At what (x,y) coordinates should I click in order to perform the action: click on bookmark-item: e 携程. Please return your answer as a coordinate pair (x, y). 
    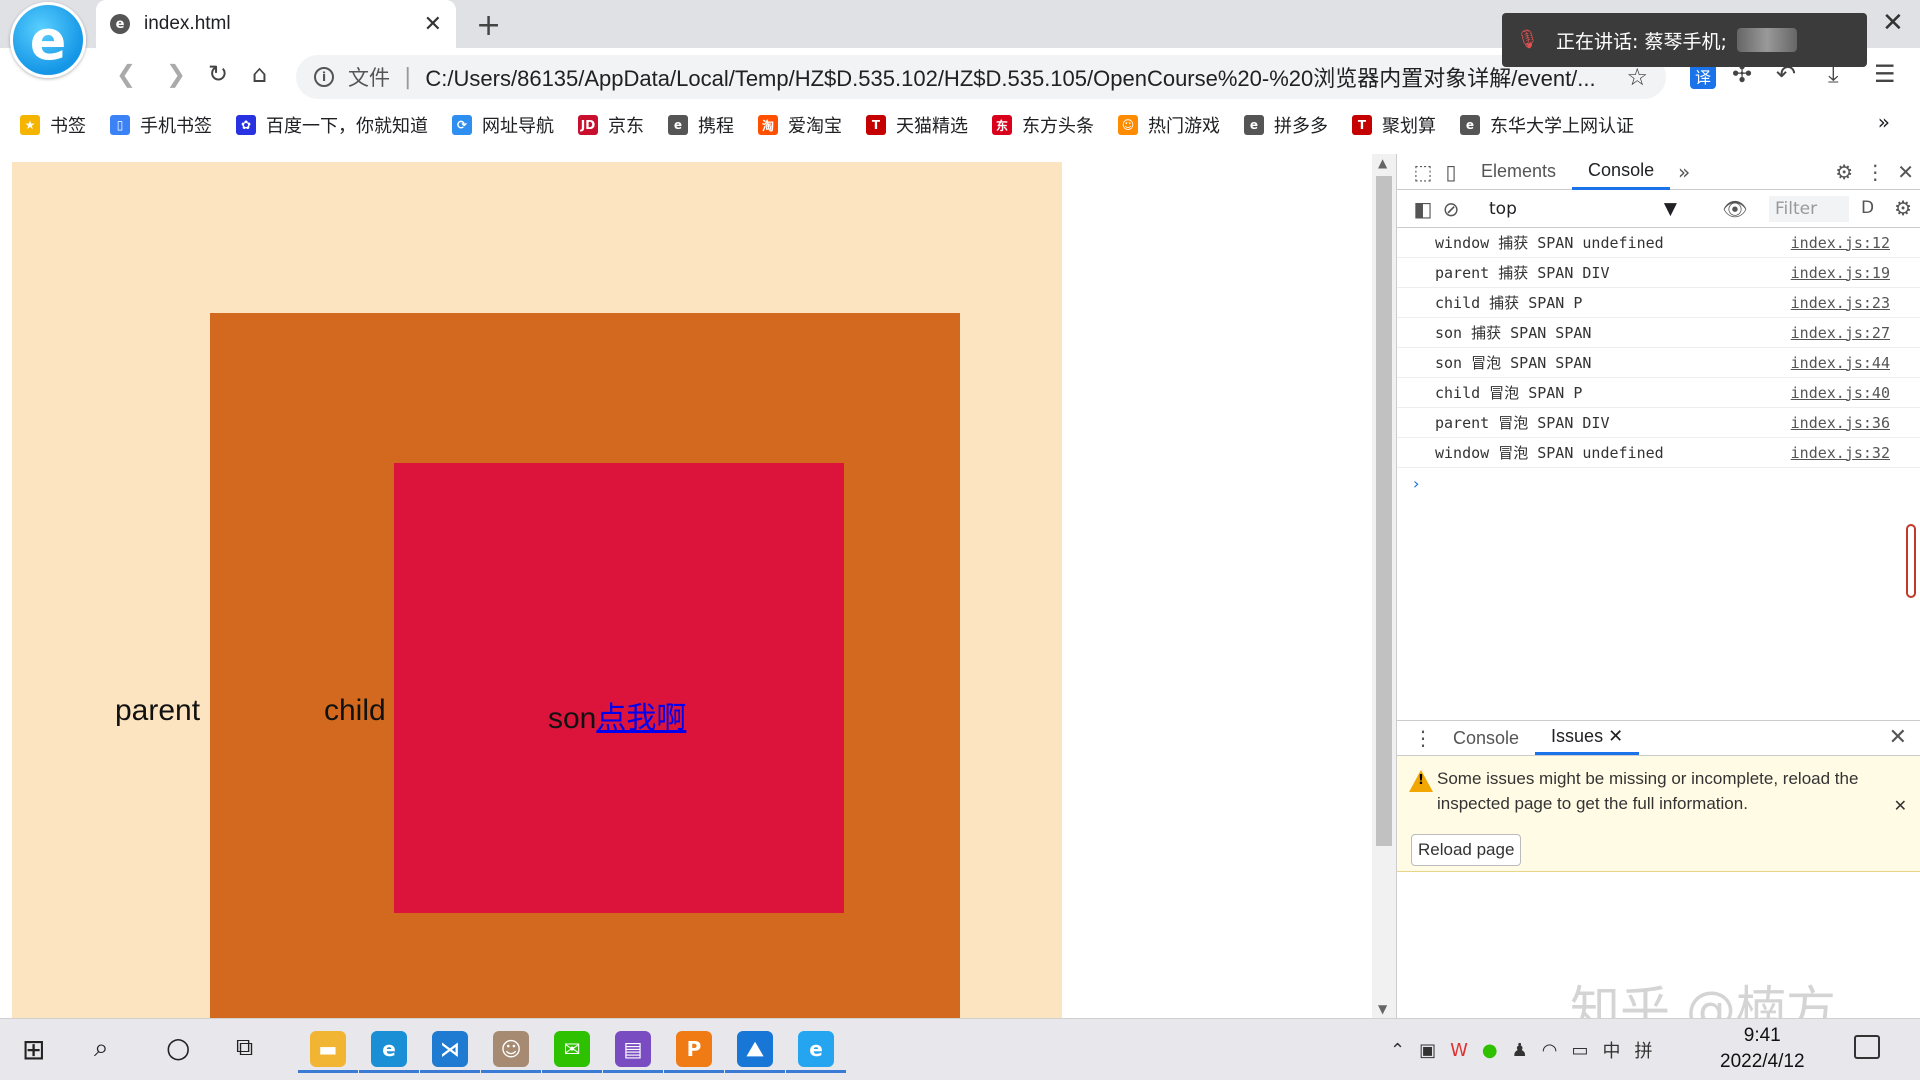
    Looking at the image, I should click on (701, 125).